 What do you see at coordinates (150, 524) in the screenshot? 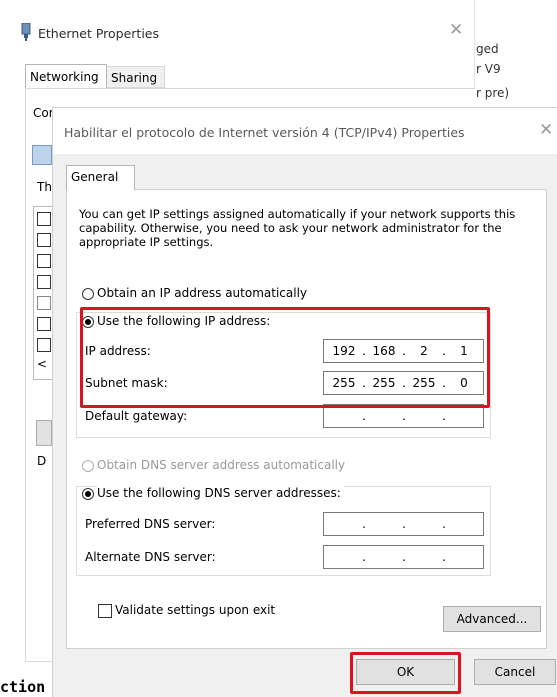
I see `preferred-dns-label: Preferred DNS server:` at bounding box center [150, 524].